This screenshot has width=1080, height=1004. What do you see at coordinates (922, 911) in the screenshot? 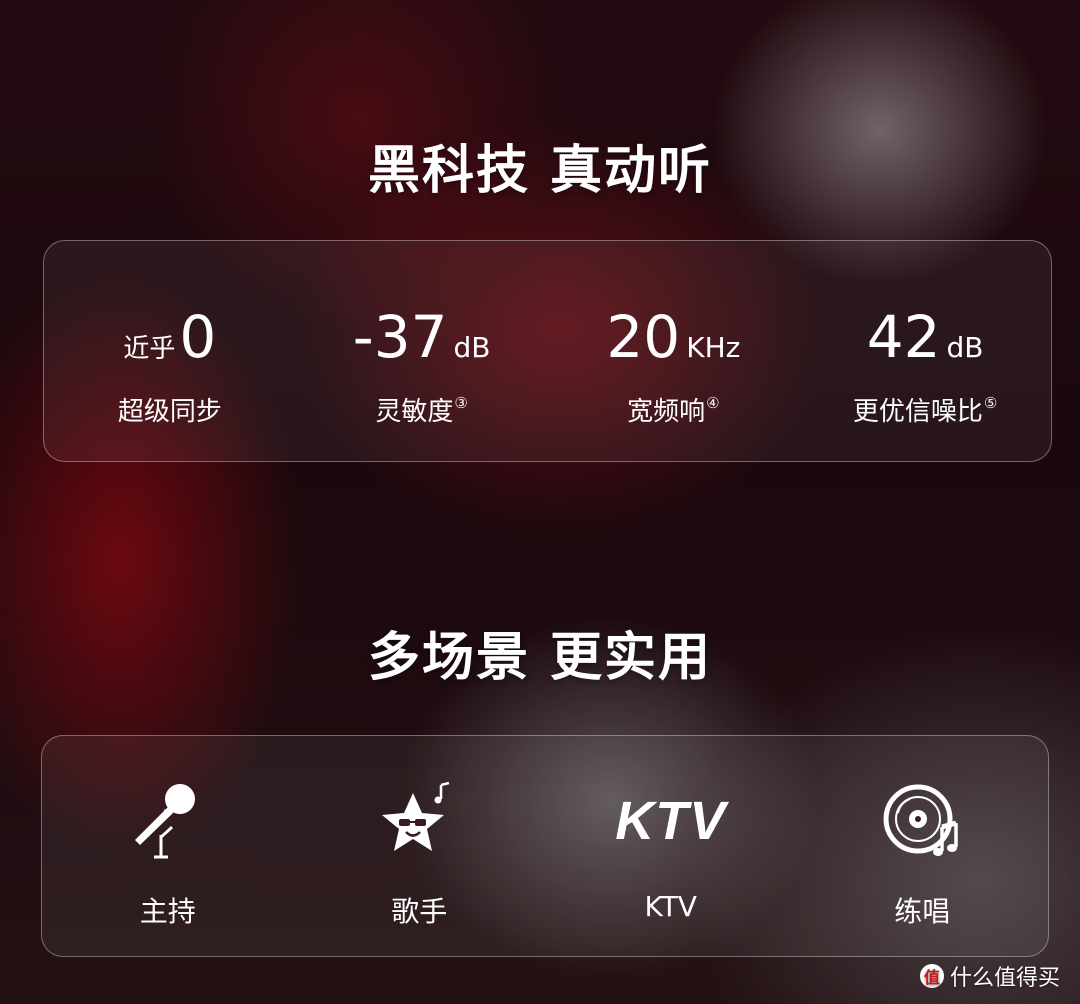
I see `scene-label: 练唱` at bounding box center [922, 911].